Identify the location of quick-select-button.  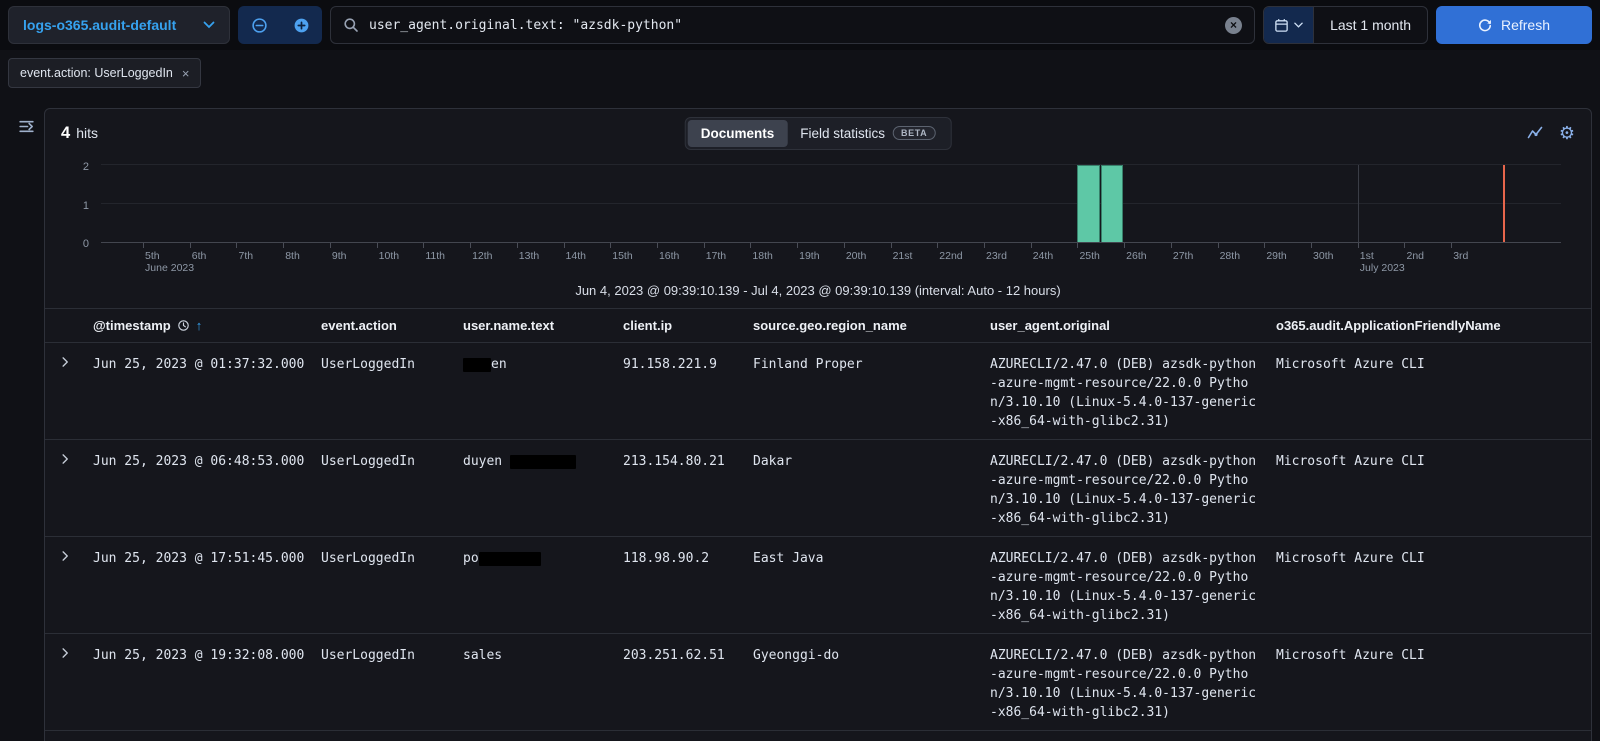
(1289, 25).